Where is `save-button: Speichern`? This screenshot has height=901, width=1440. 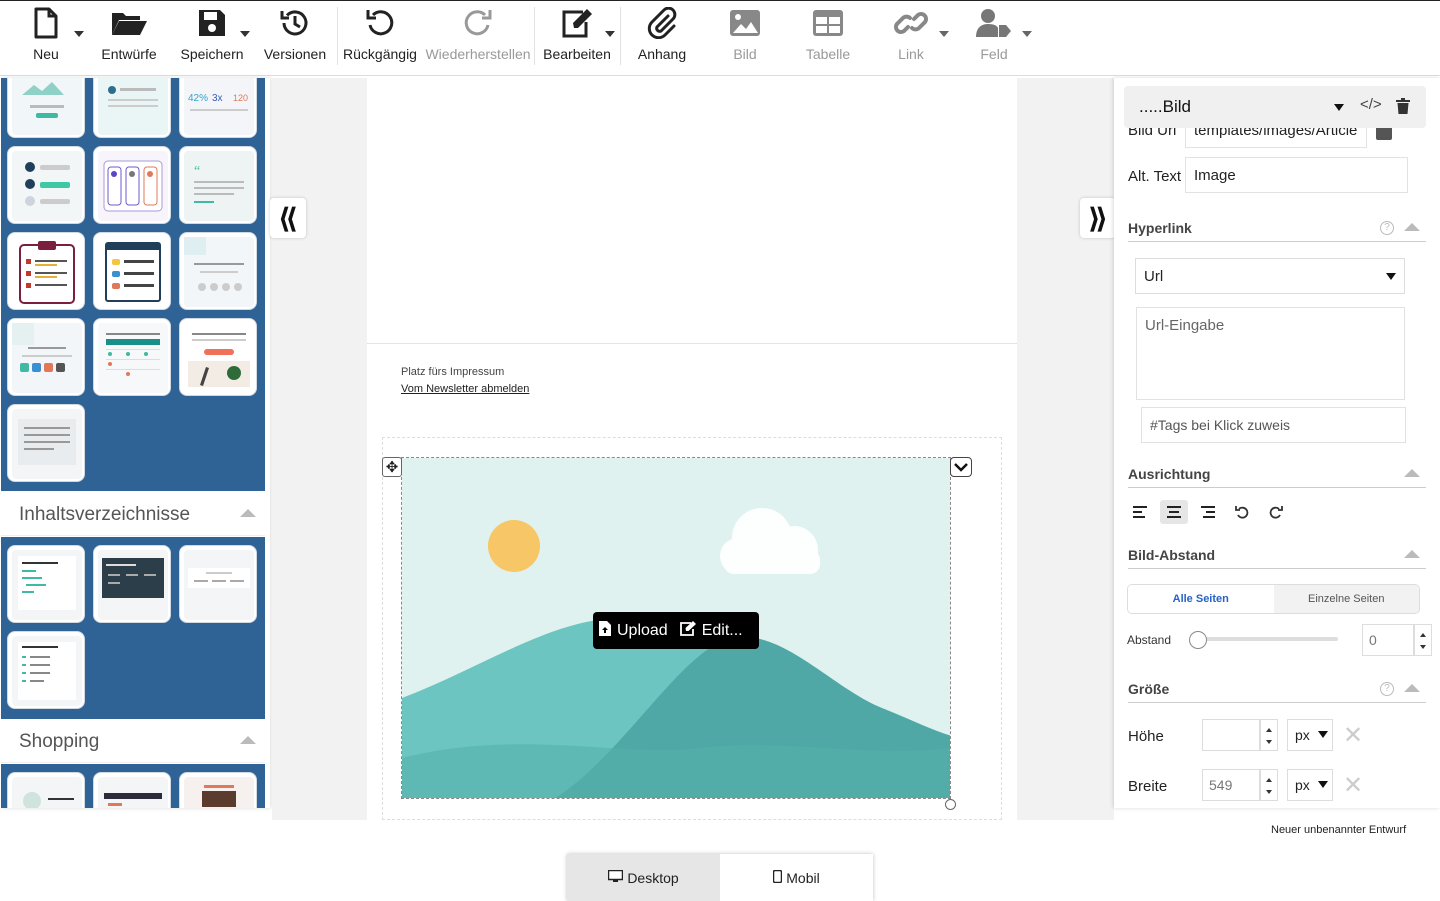 save-button: Speichern is located at coordinates (215, 39).